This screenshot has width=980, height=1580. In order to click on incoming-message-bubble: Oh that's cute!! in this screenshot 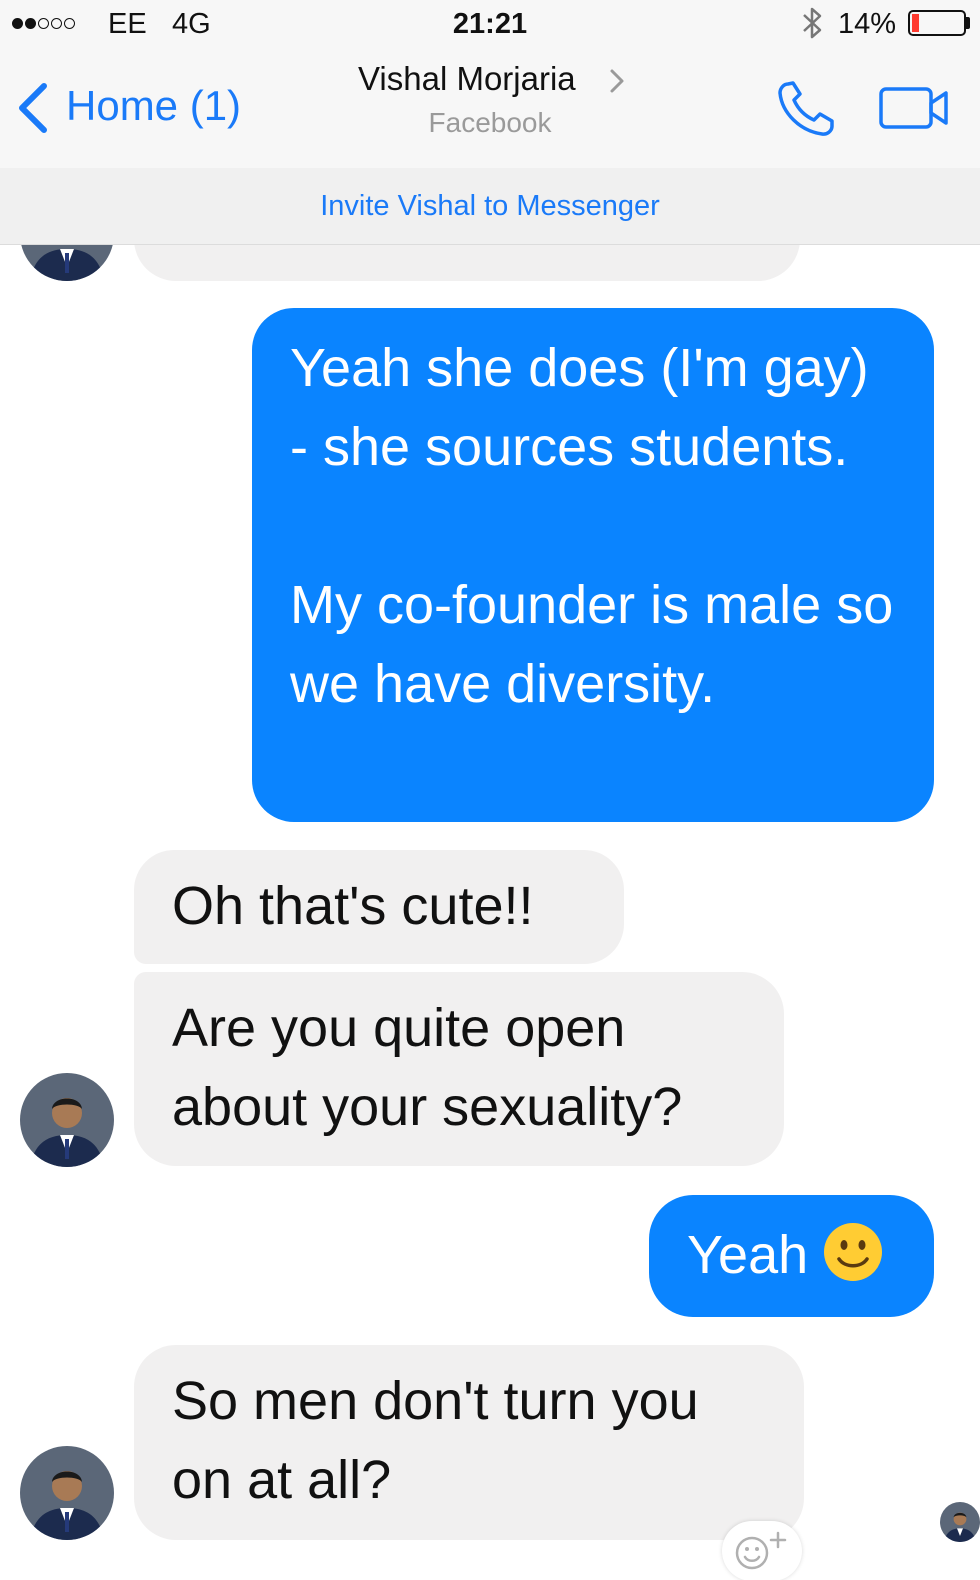, I will do `click(379, 907)`.